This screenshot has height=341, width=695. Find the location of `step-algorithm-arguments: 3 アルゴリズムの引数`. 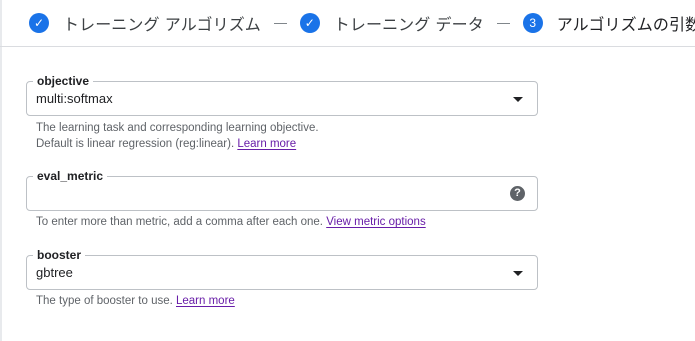

step-algorithm-arguments: 3 アルゴリズムの引数 is located at coordinates (608, 23).